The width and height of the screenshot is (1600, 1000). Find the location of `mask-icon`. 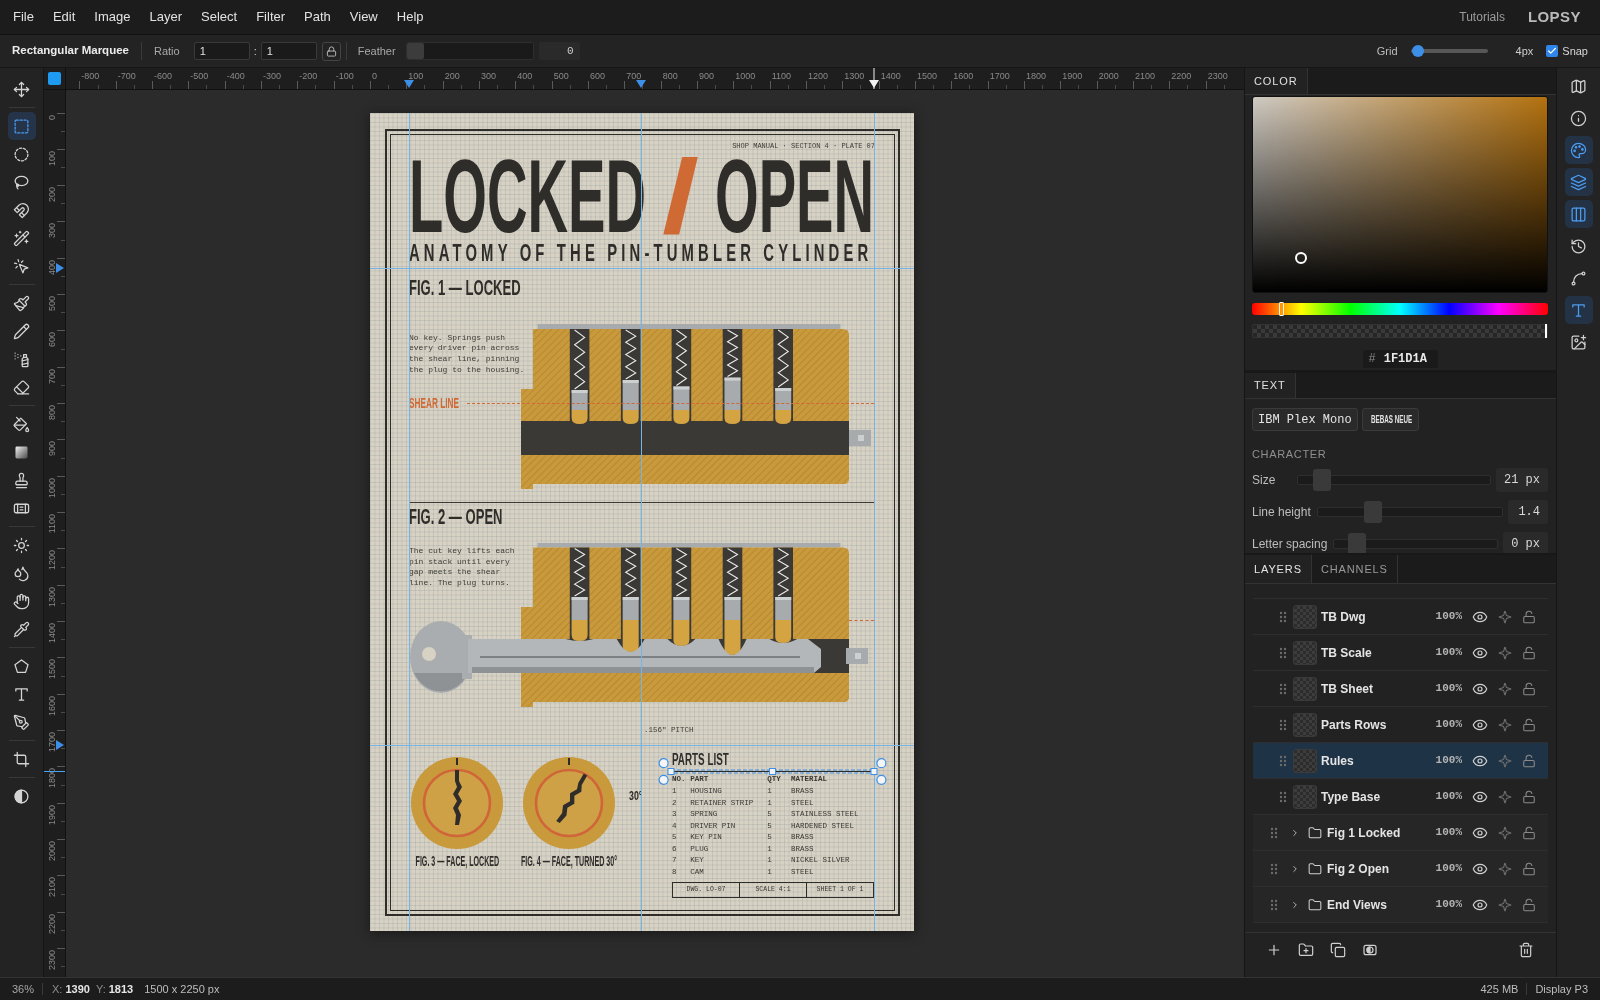

mask-icon is located at coordinates (1370, 950).